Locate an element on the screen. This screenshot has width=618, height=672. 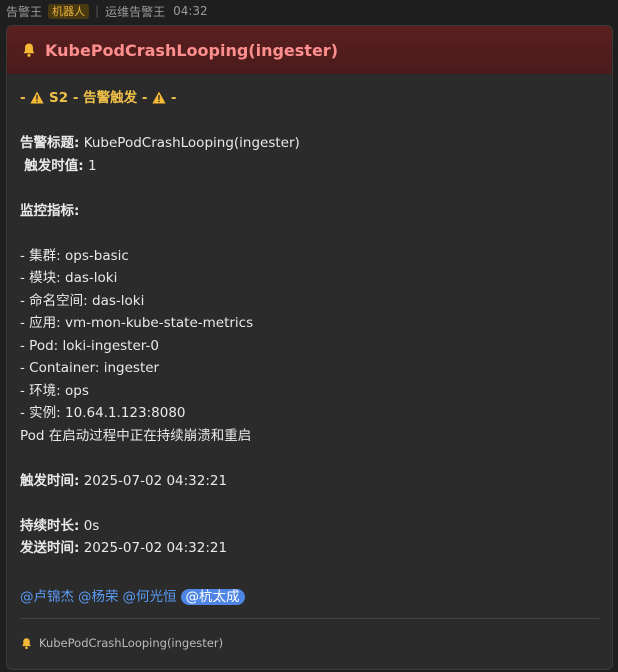
metric-value: loki-ingester-0 is located at coordinates (108, 345).